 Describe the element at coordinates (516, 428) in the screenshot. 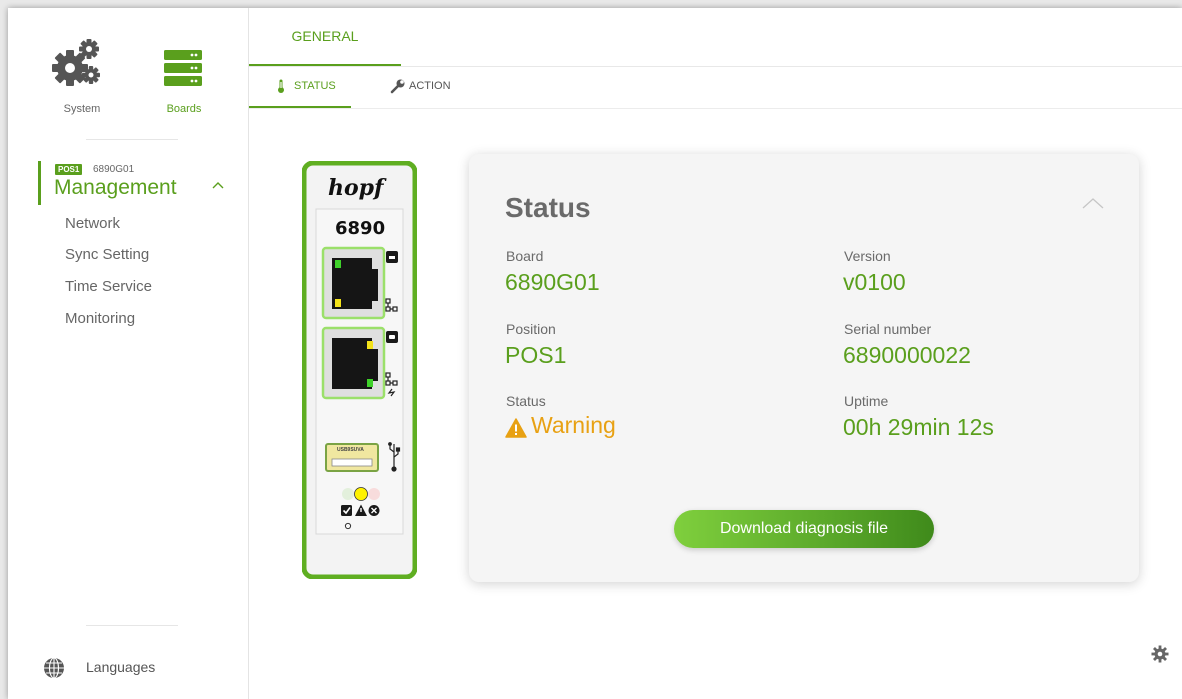

I see `warning-icon` at that location.